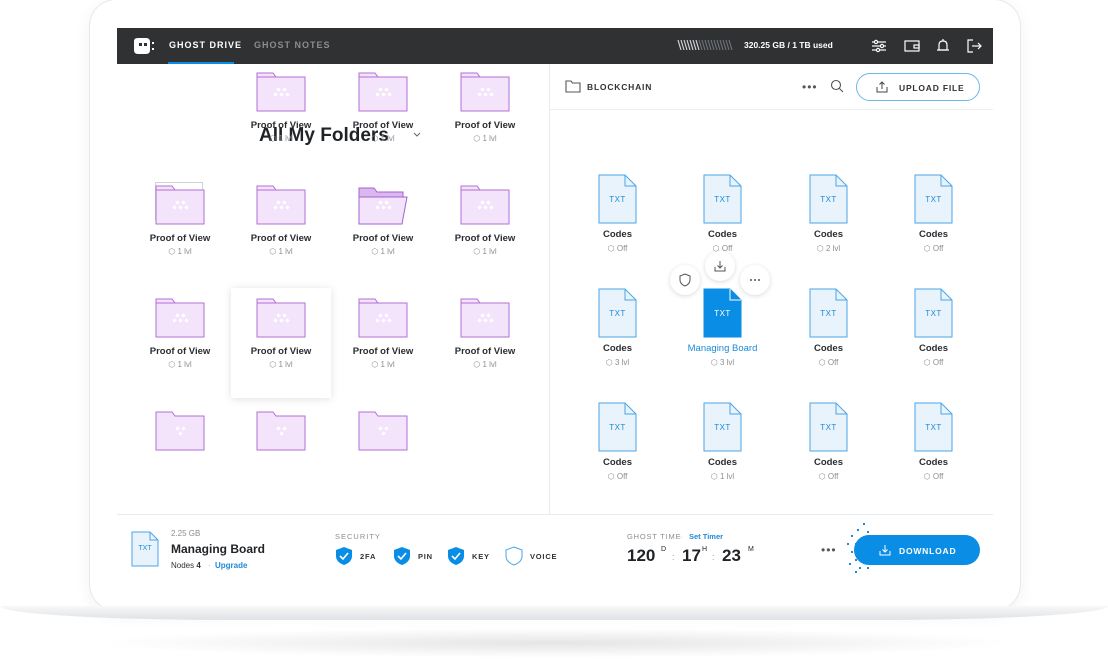 The width and height of the screenshot is (1108, 669). I want to click on set-timer-link: Set Timer, so click(706, 536).